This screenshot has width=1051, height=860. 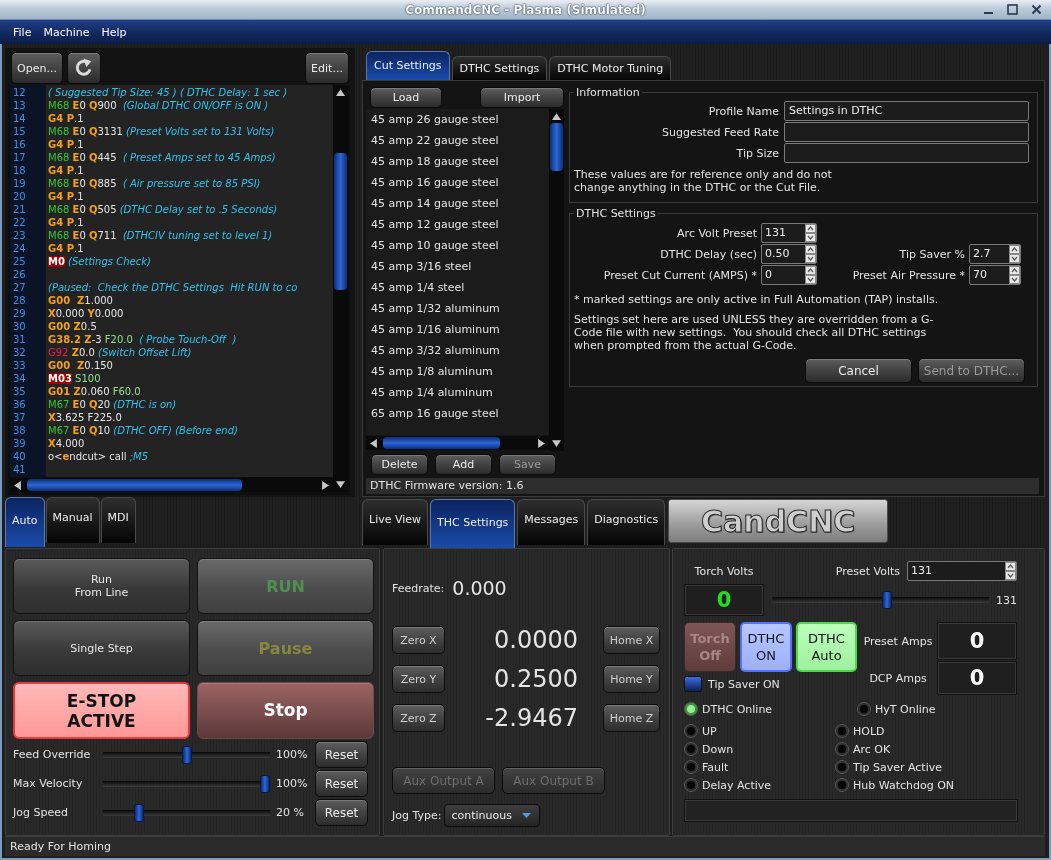 I want to click on import-button: Import, so click(x=522, y=97).